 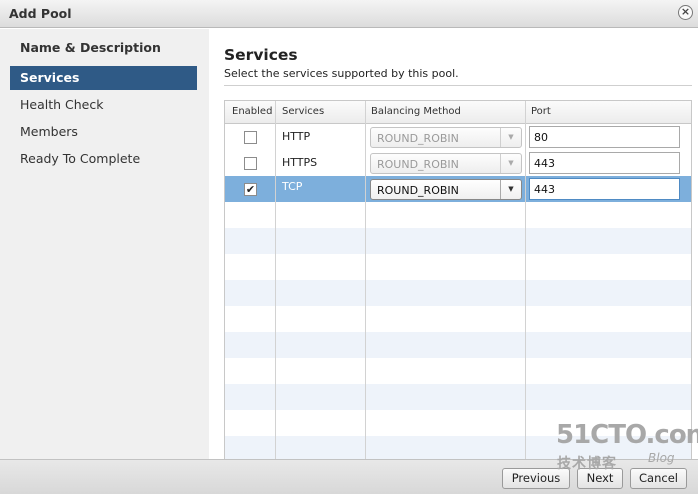 I want to click on next-button: Next, so click(x=600, y=478).